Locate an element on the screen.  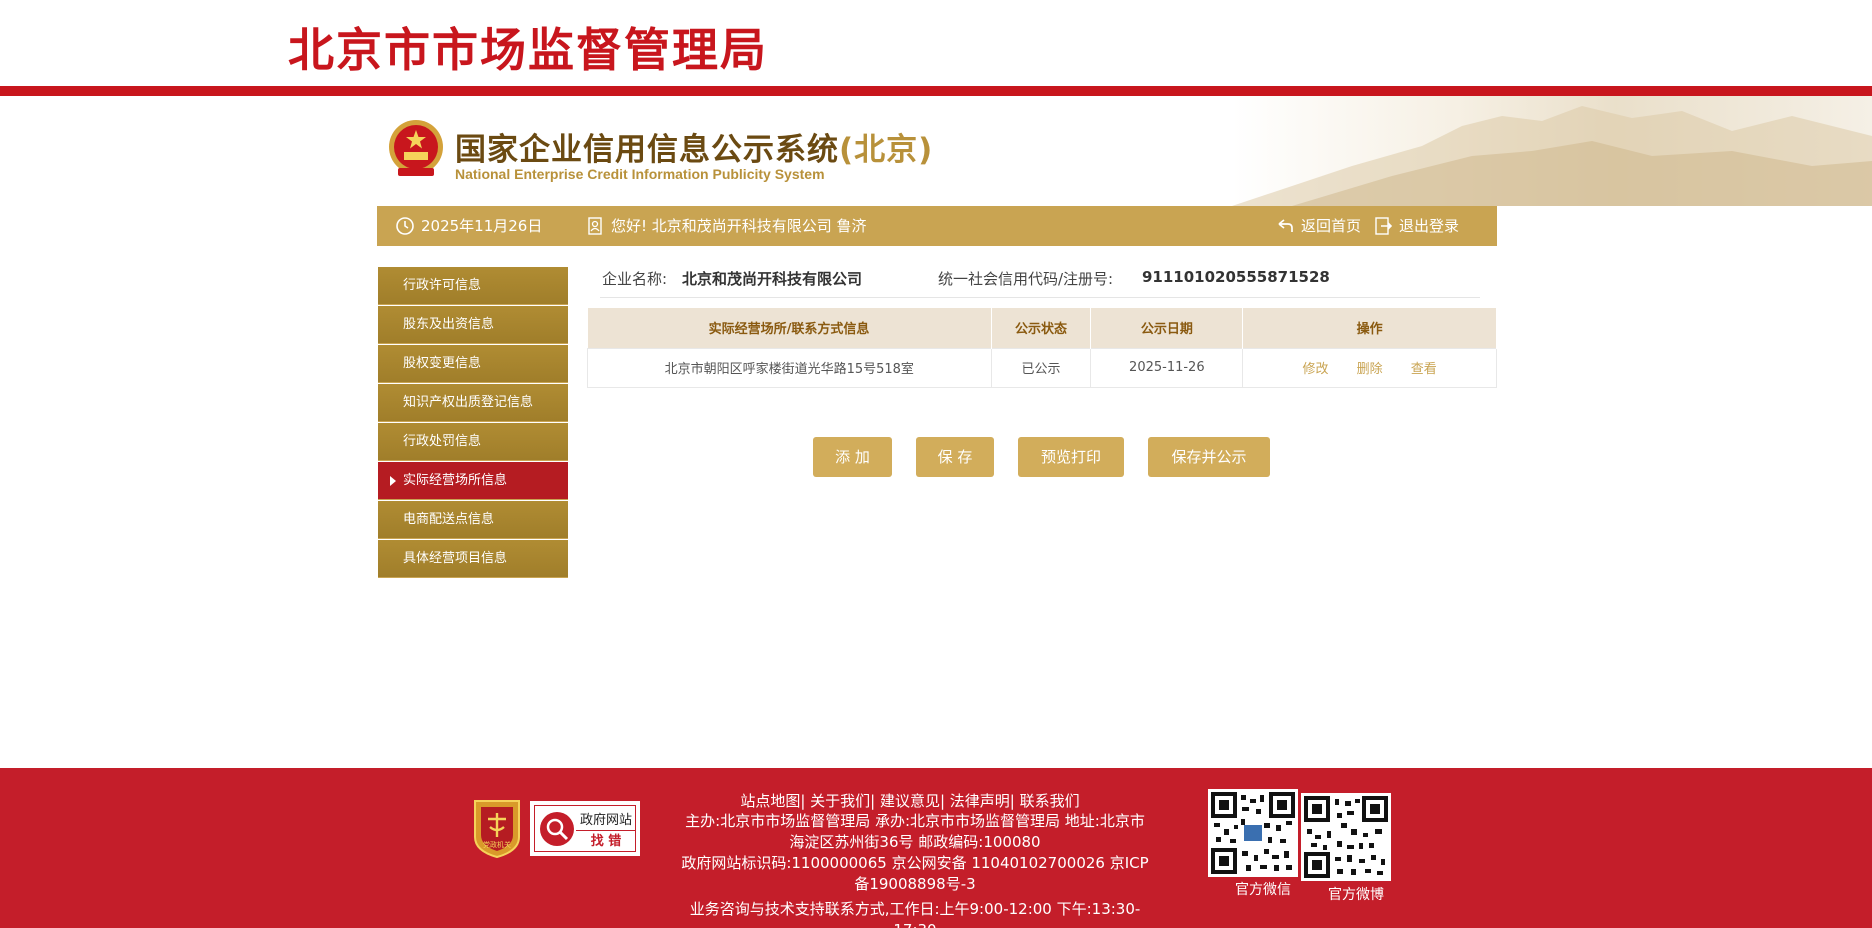
system-title-main: 国家企业信用信息公示系统 is located at coordinates (647, 150).